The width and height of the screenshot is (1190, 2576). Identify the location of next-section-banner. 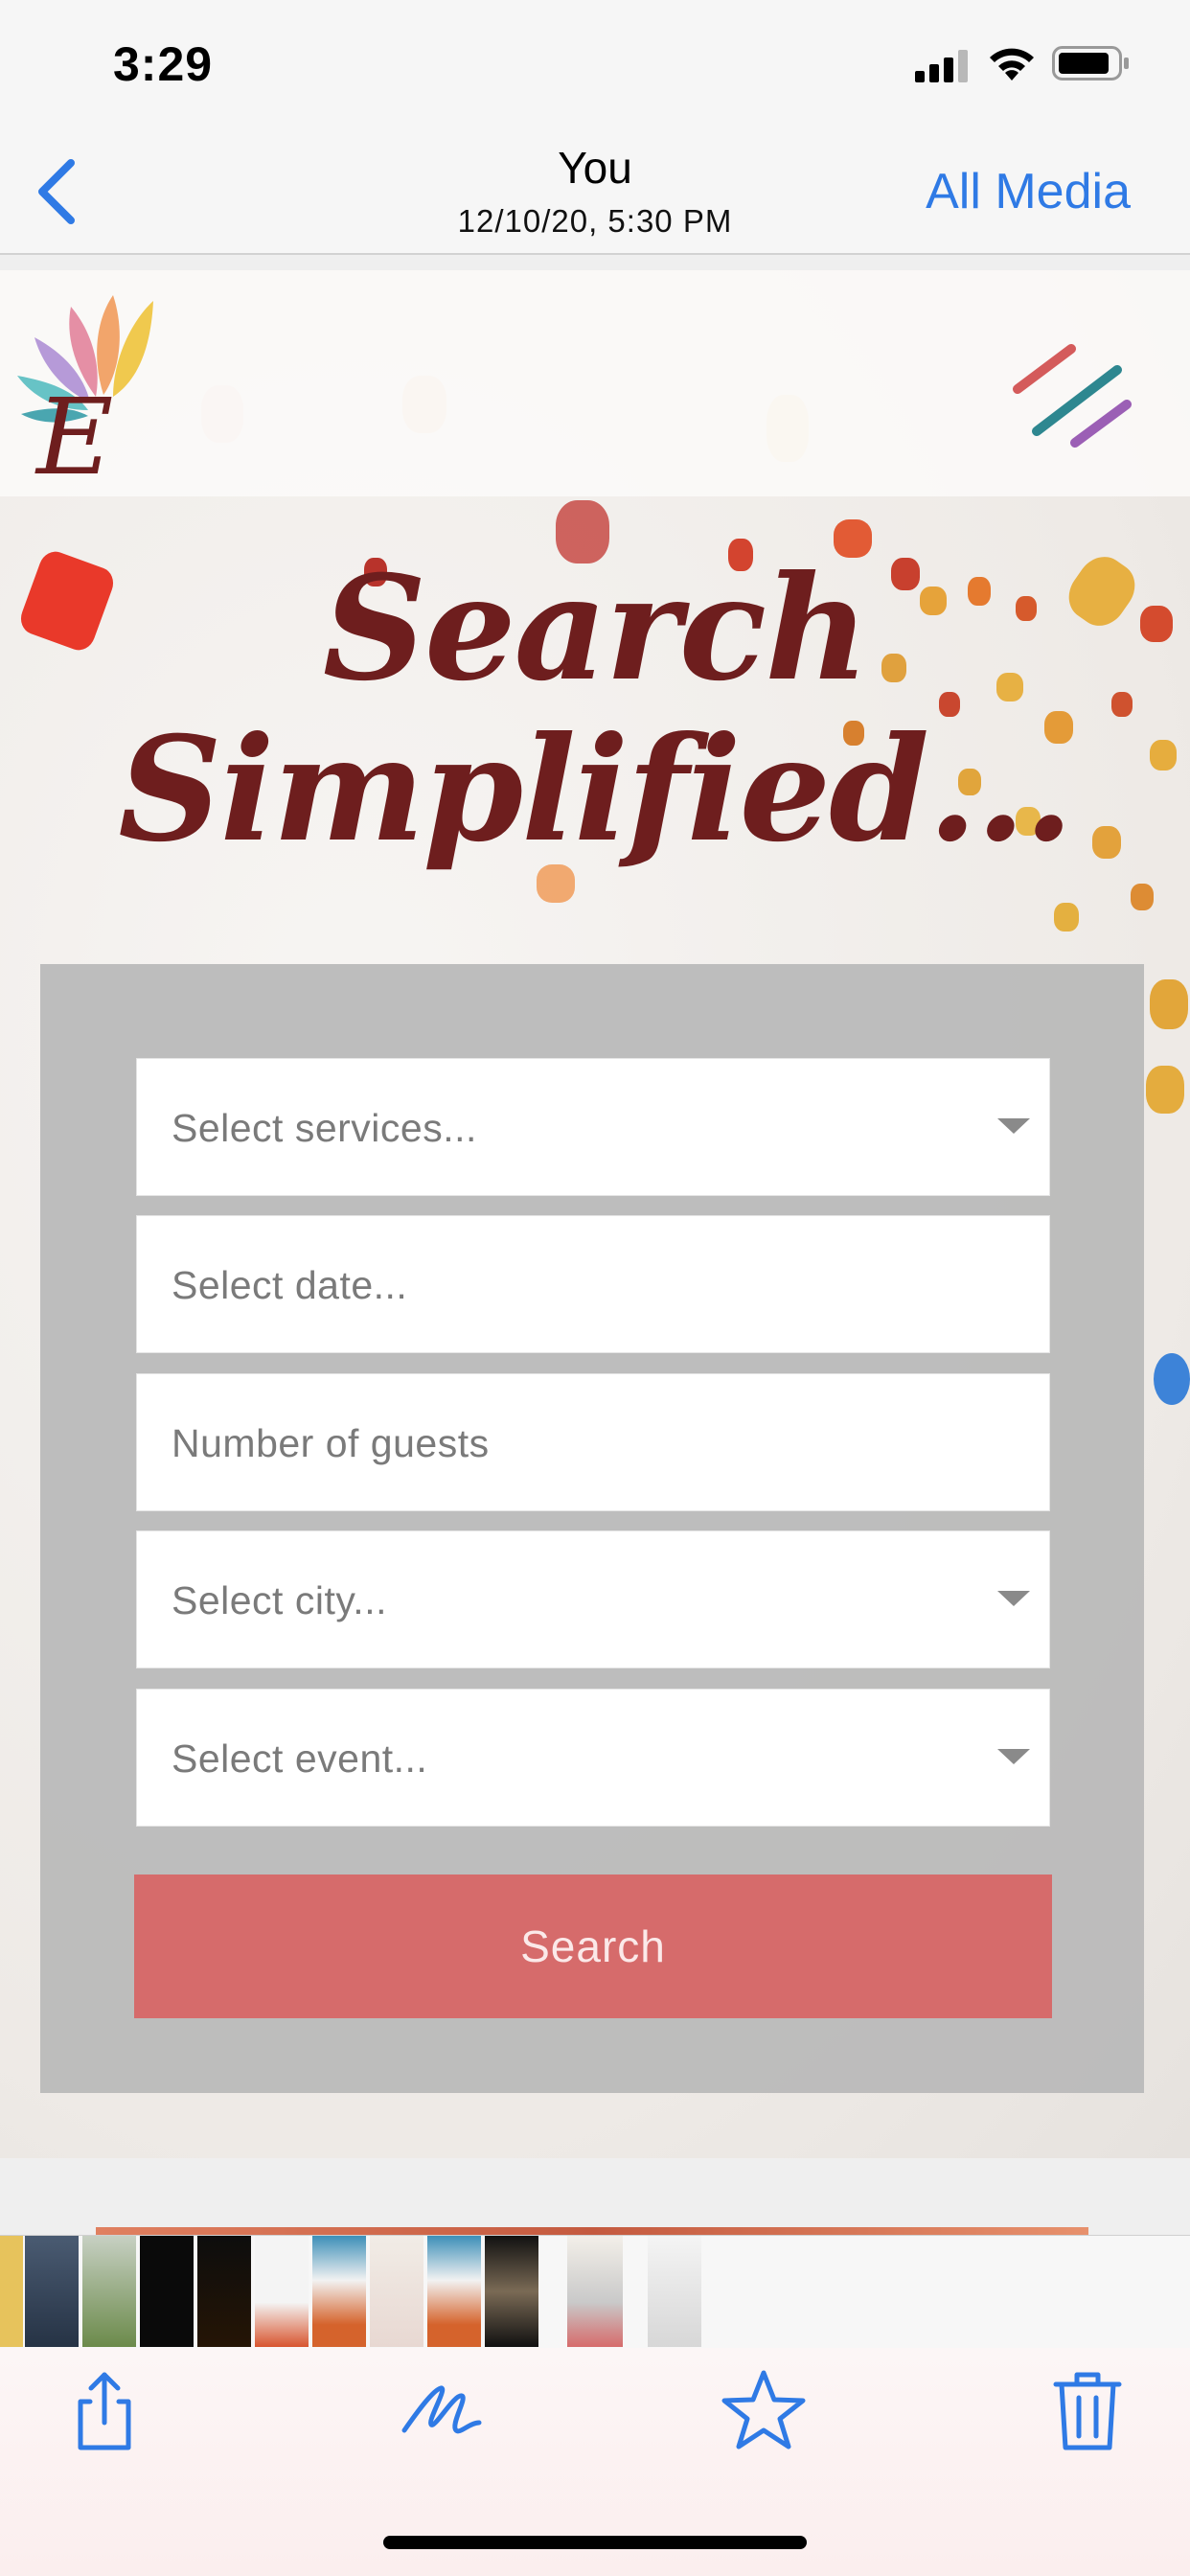
(592, 2231).